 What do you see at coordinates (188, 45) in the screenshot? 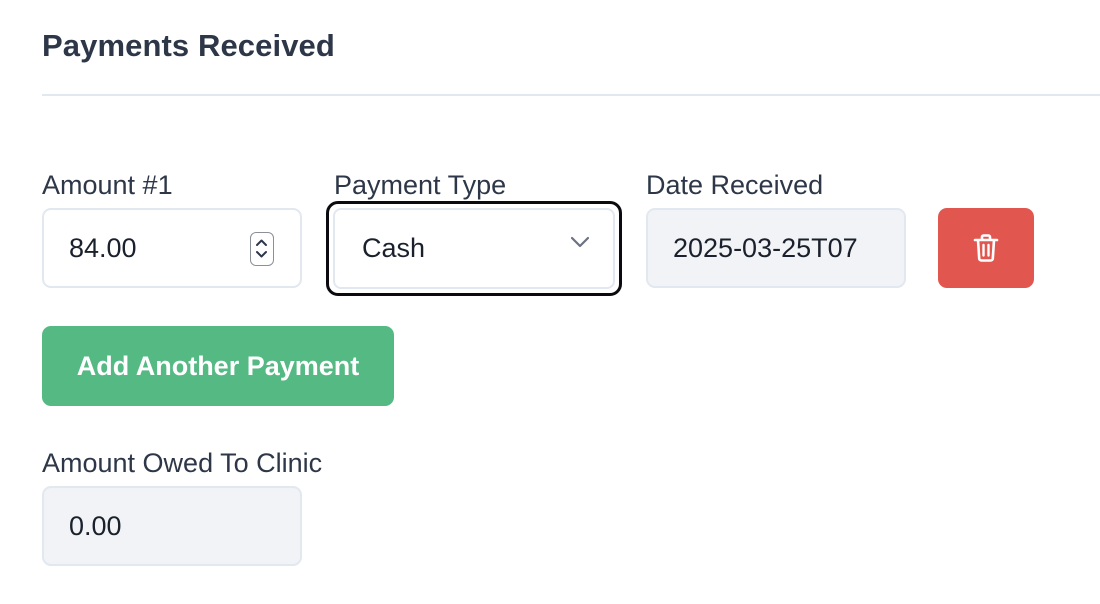
I see `section-title: Payments Received` at bounding box center [188, 45].